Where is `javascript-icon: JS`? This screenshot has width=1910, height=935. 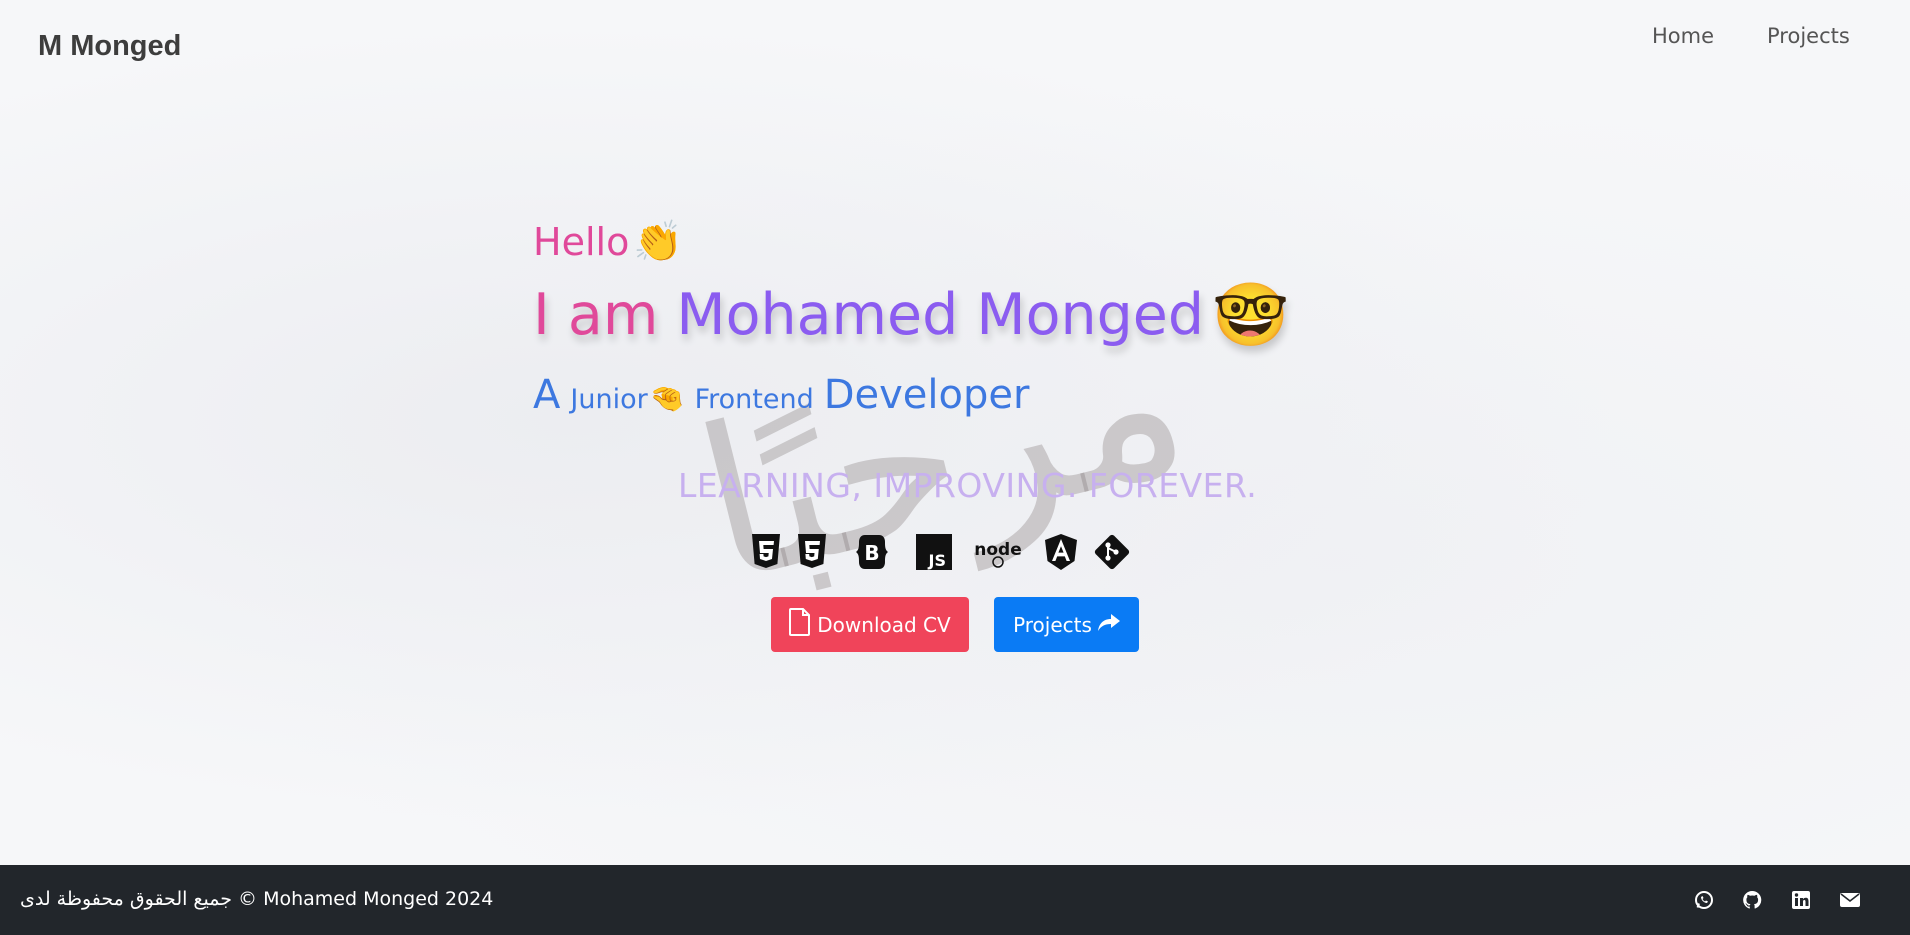 javascript-icon: JS is located at coordinates (934, 552).